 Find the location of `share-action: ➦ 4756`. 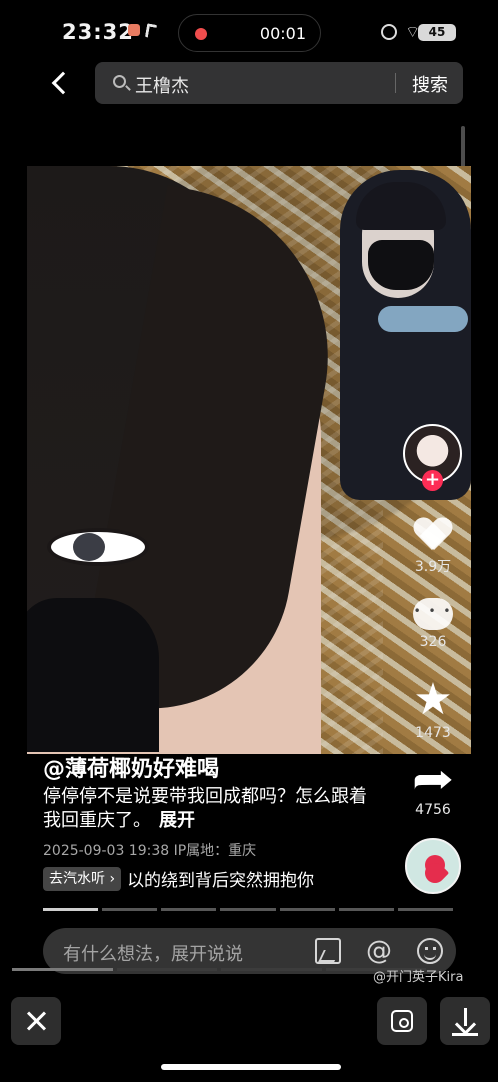

share-action: ➦ 4756 is located at coordinates (433, 788).